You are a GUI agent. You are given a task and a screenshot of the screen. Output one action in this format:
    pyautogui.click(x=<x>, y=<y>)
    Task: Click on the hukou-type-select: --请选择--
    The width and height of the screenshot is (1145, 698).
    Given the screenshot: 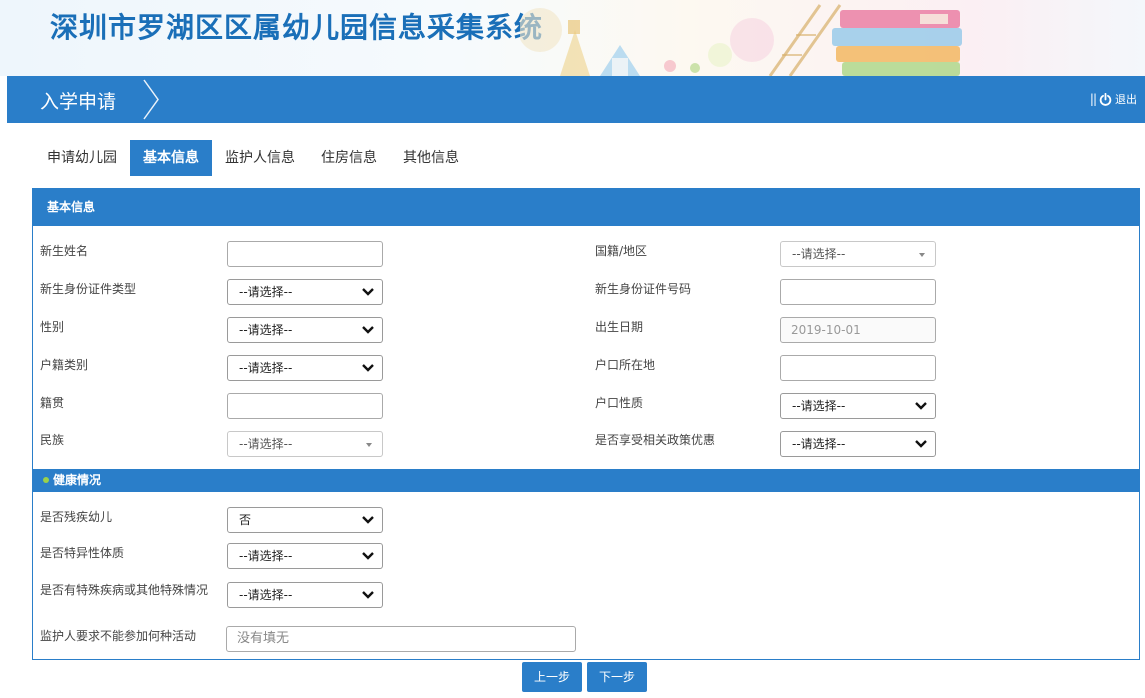 What is the action you would take?
    pyautogui.click(x=305, y=368)
    